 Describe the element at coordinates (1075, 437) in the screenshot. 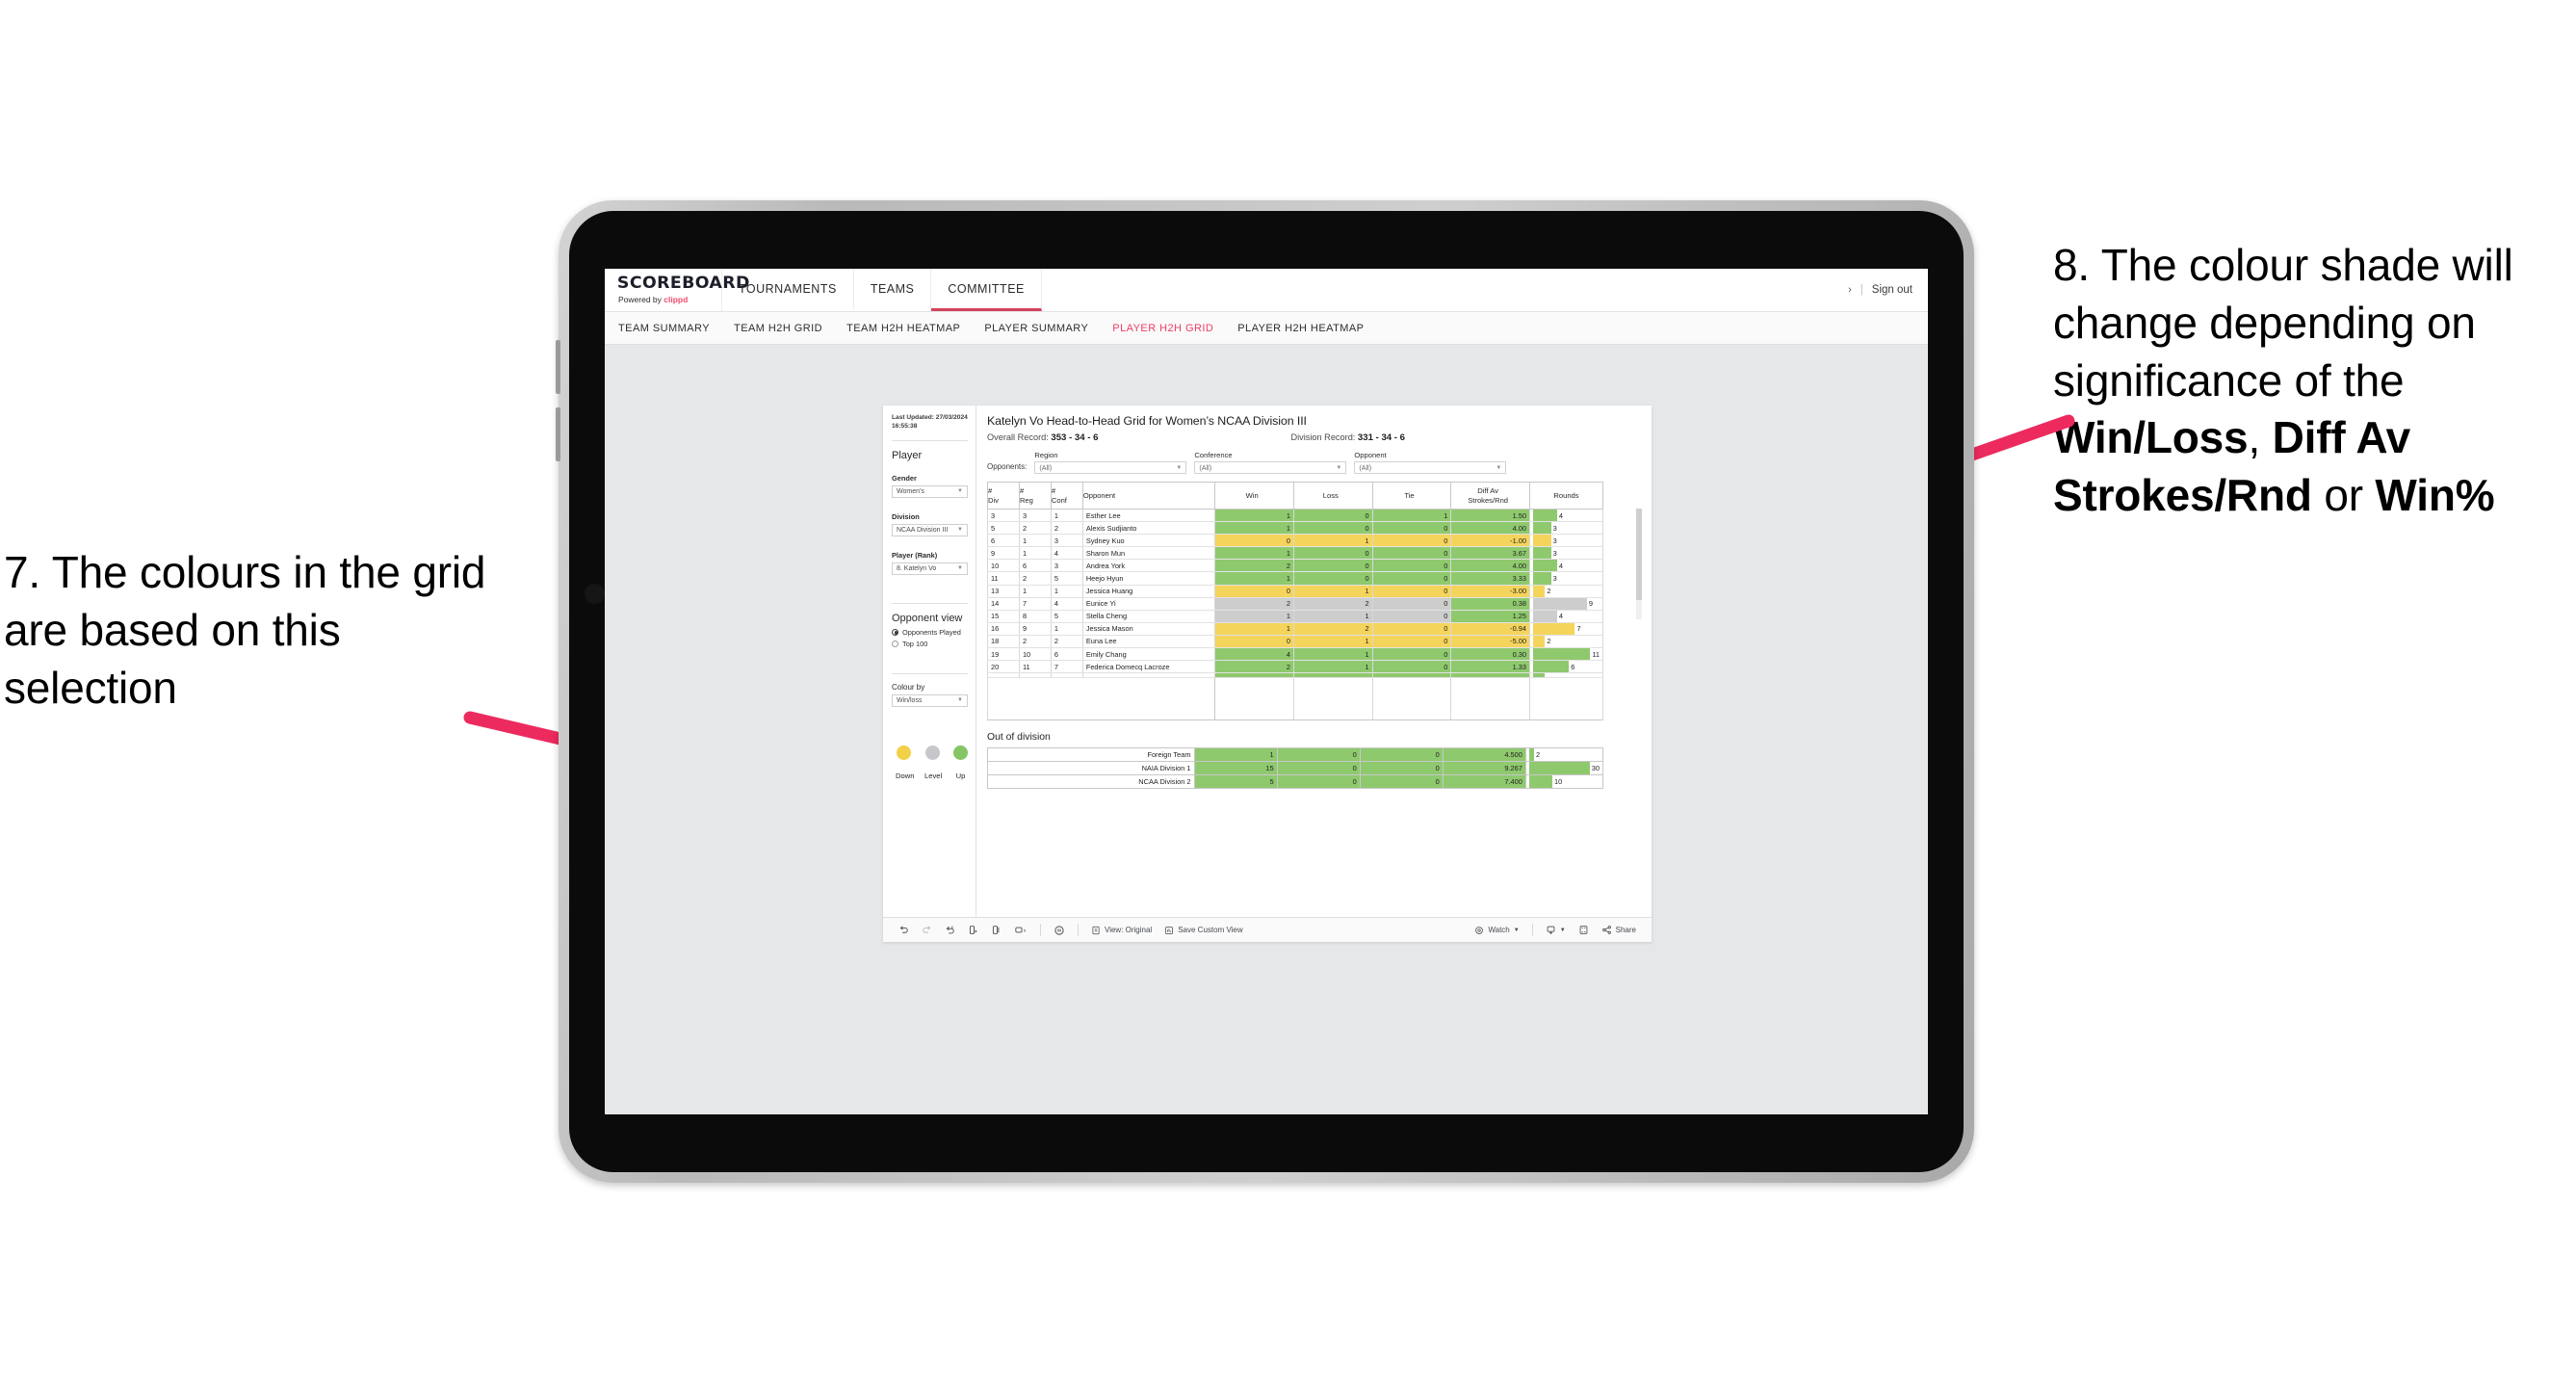

I see `overall-record-value: 353 - 34 - 6` at that location.